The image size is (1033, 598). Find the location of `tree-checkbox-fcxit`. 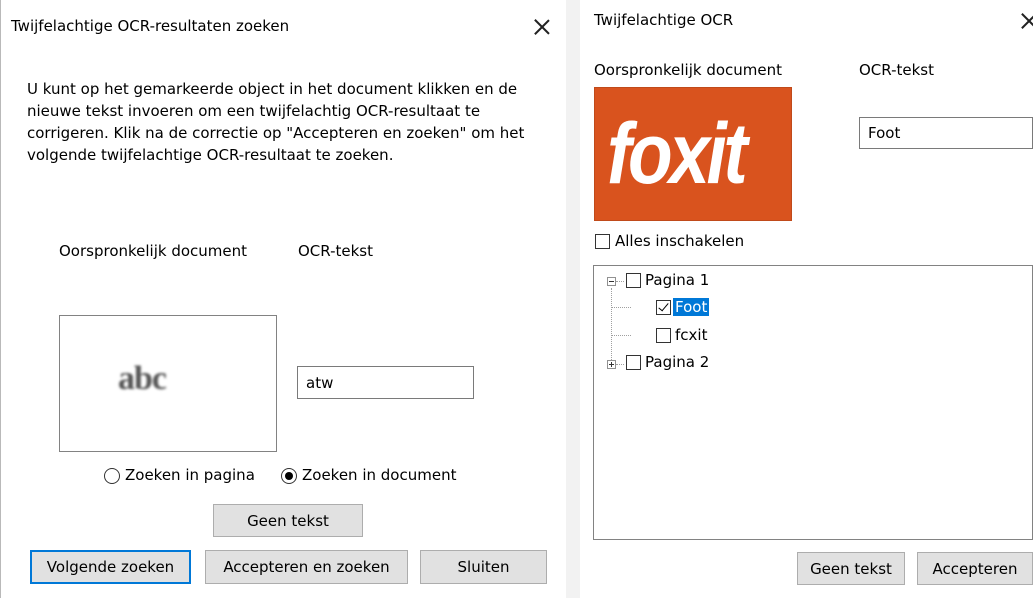

tree-checkbox-fcxit is located at coordinates (663, 335).